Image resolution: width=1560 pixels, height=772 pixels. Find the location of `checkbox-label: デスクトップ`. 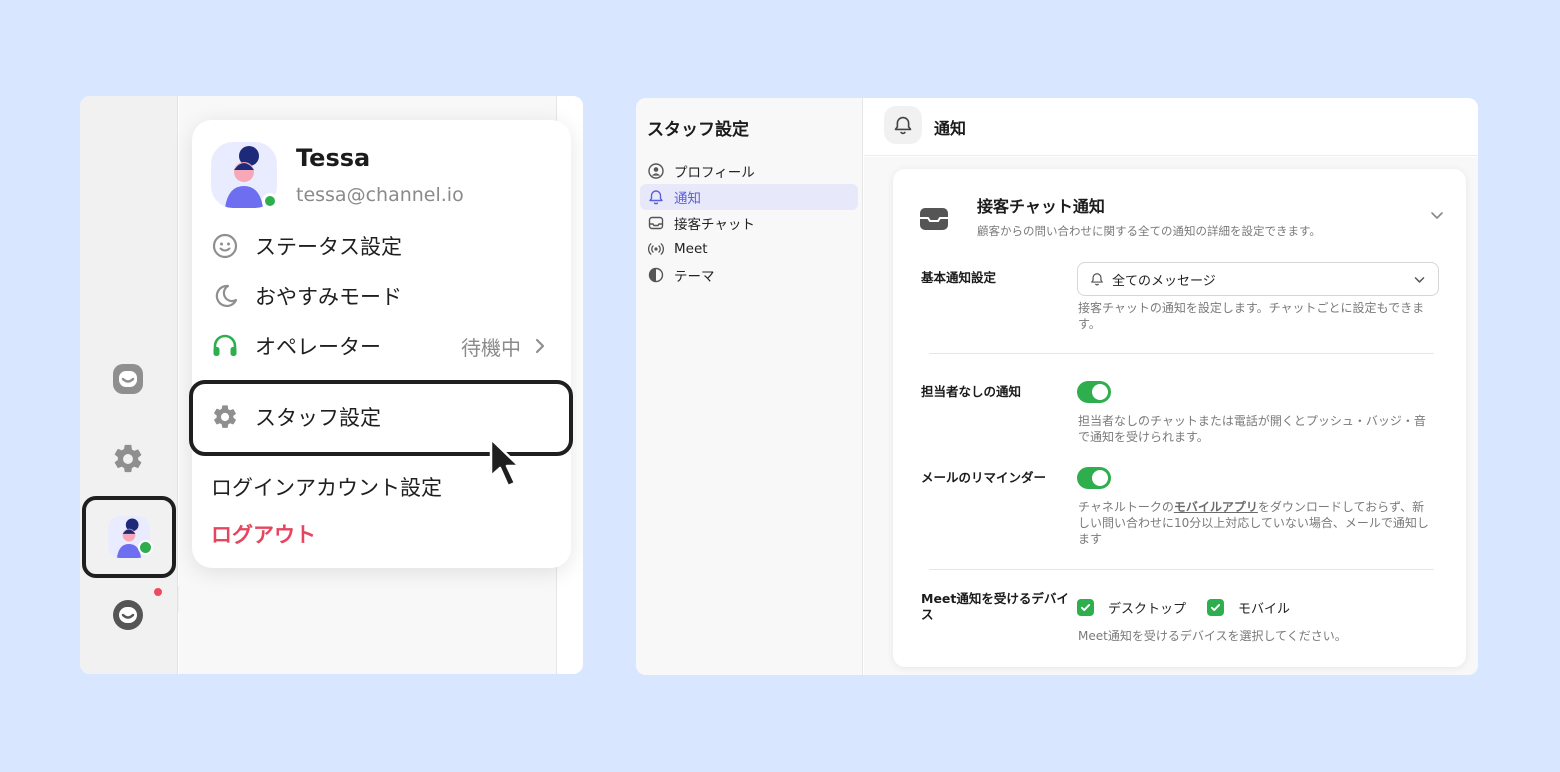

checkbox-label: デスクトップ is located at coordinates (1147, 609).